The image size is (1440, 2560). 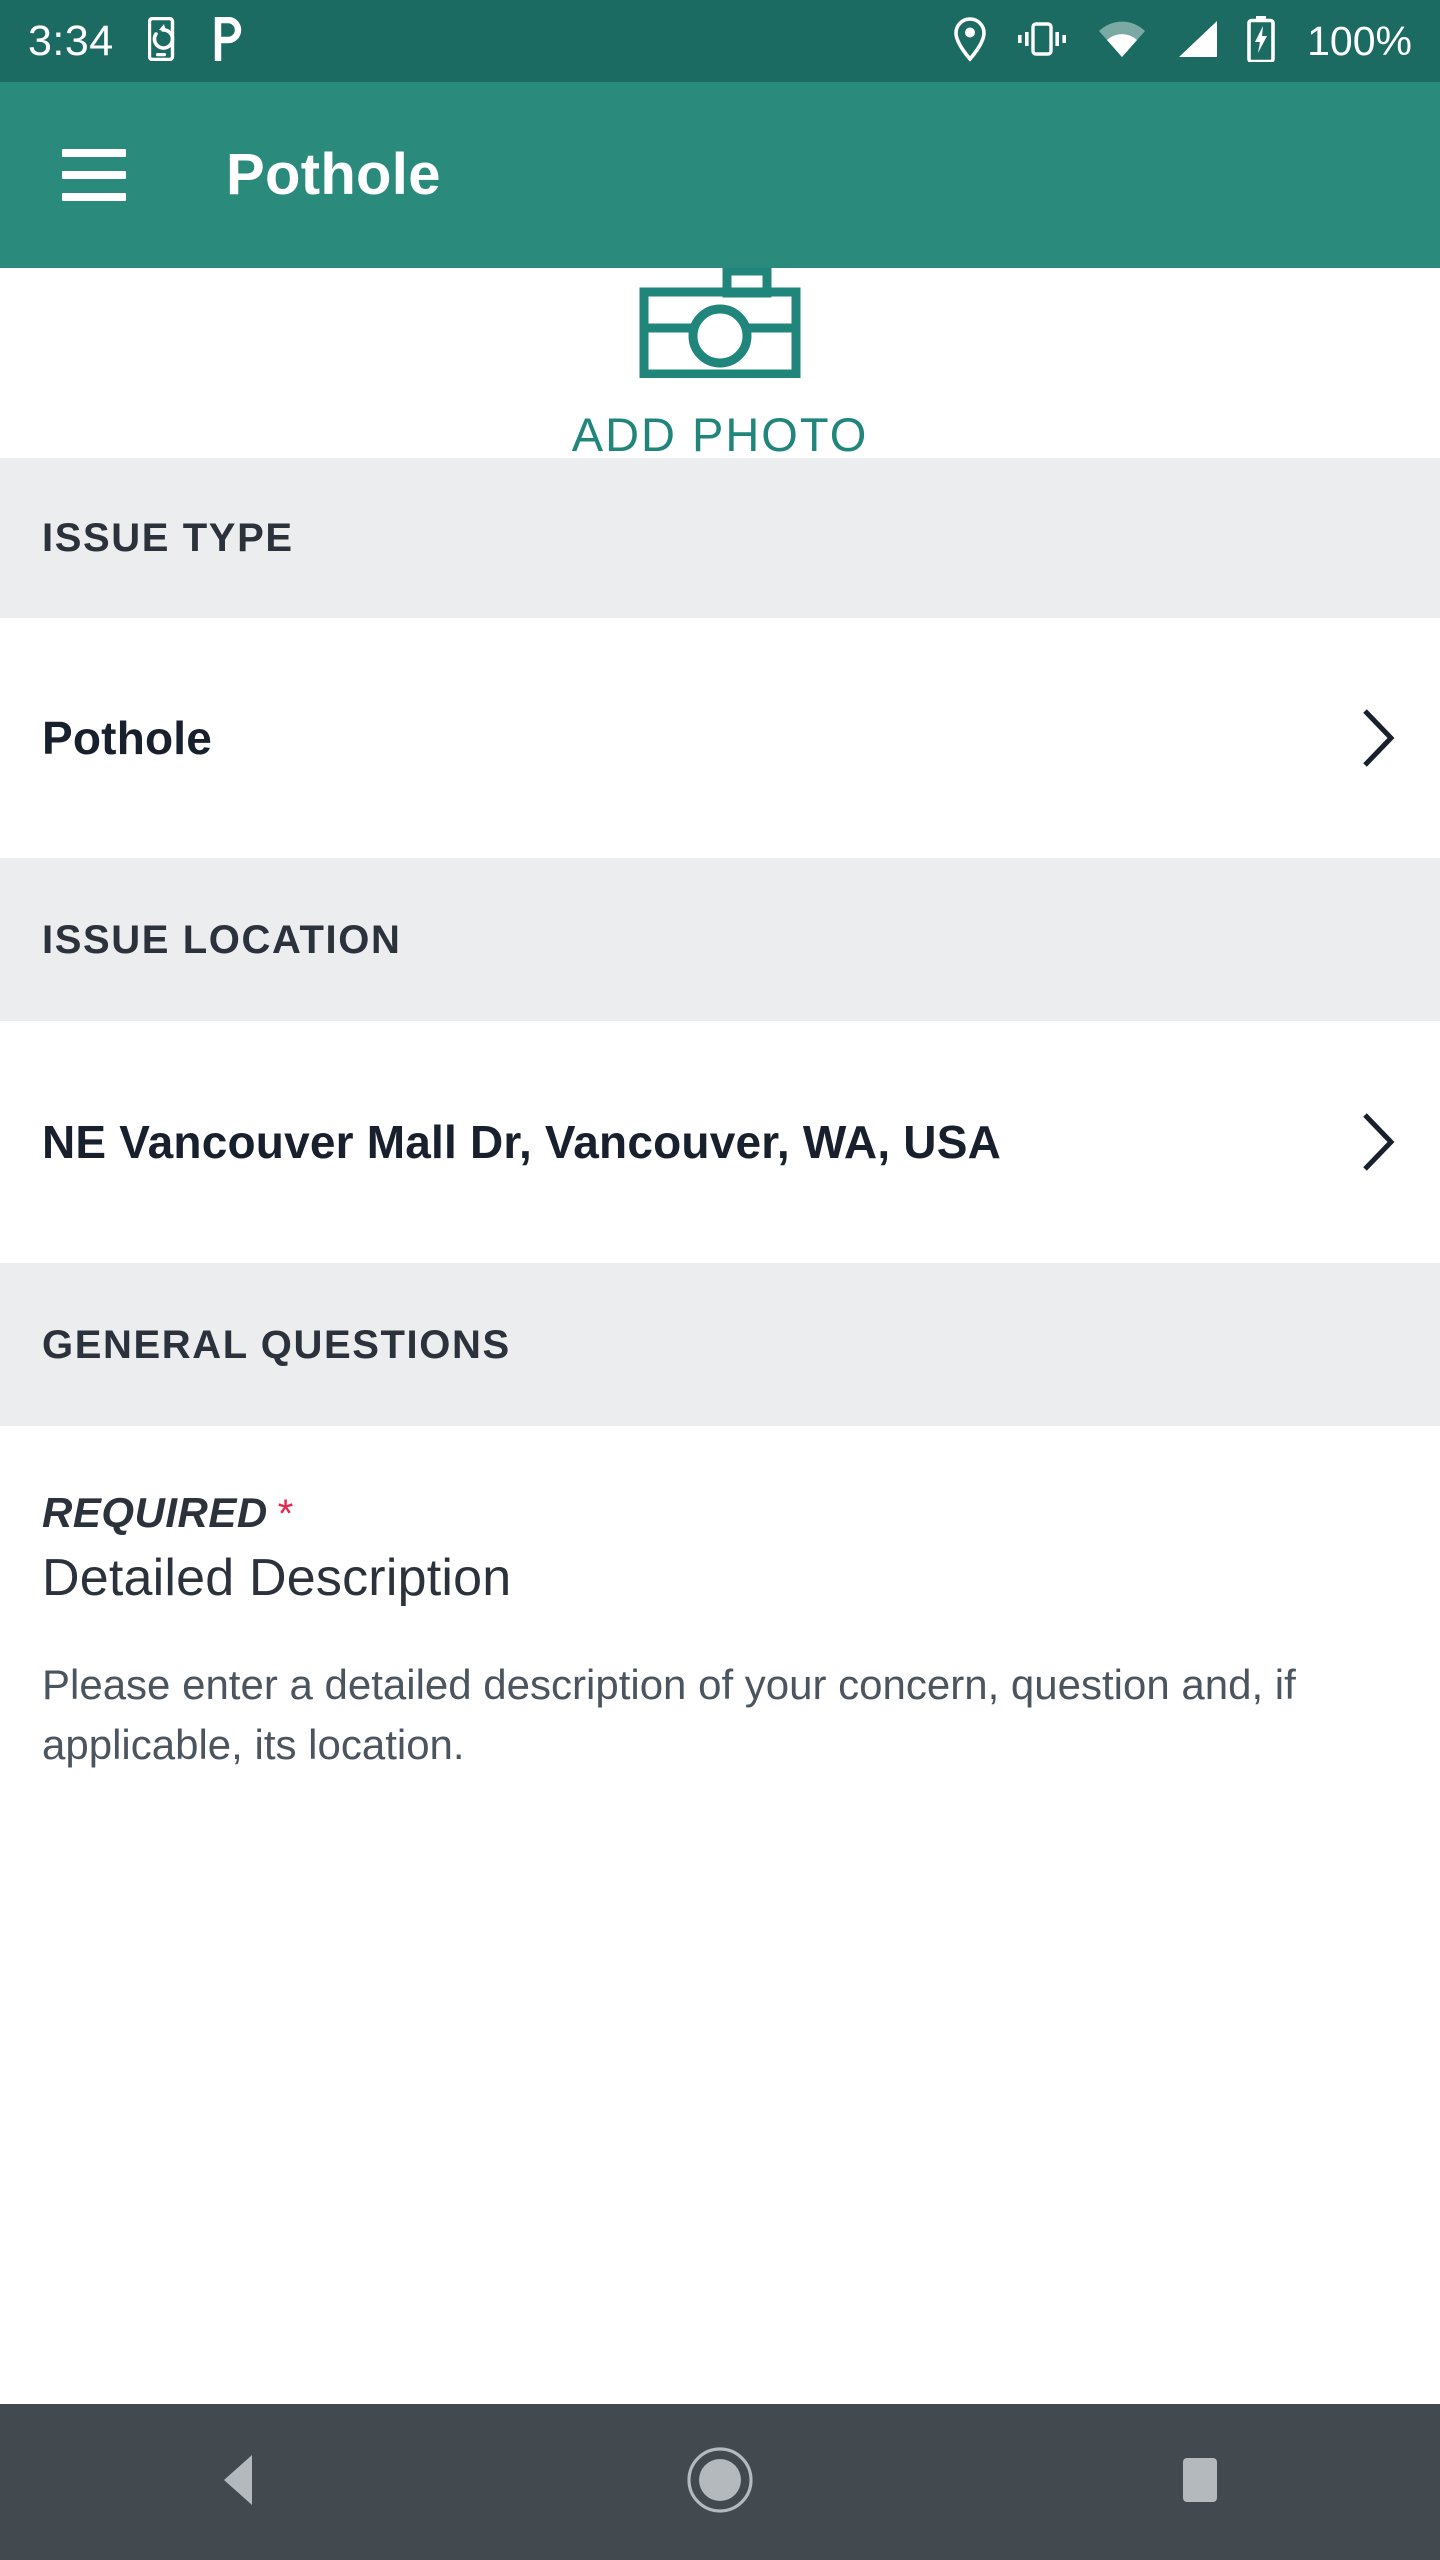 What do you see at coordinates (970, 41) in the screenshot?
I see `location-pin-icon` at bounding box center [970, 41].